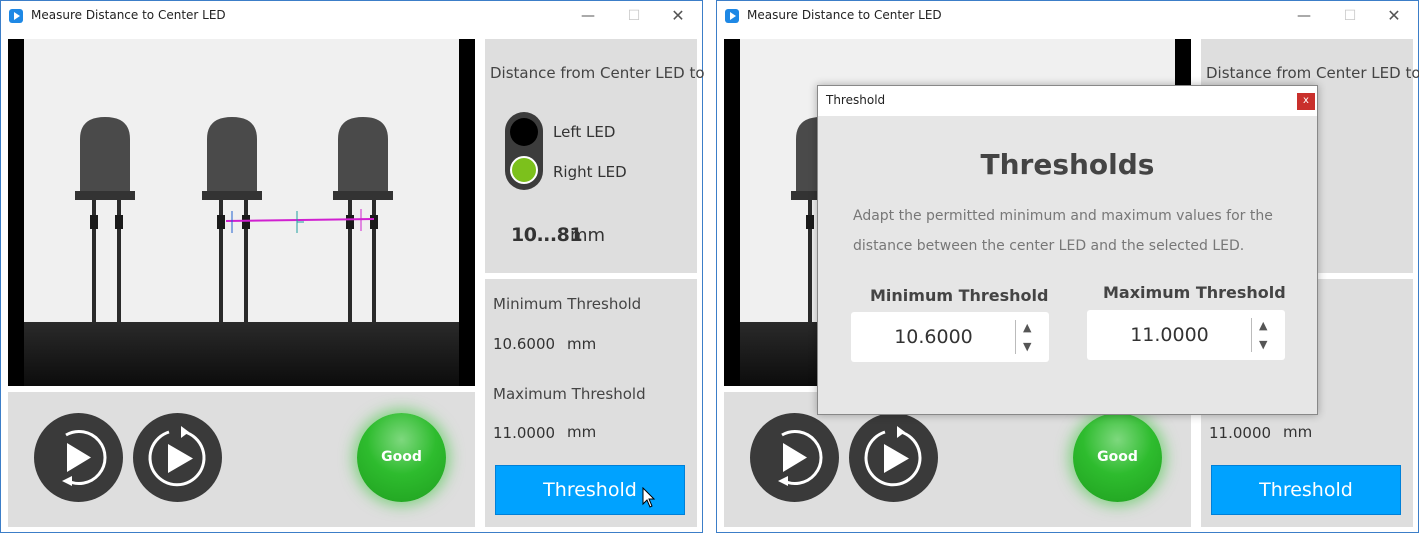  I want to click on min-threshold-input: 10.6000, so click(933, 337).